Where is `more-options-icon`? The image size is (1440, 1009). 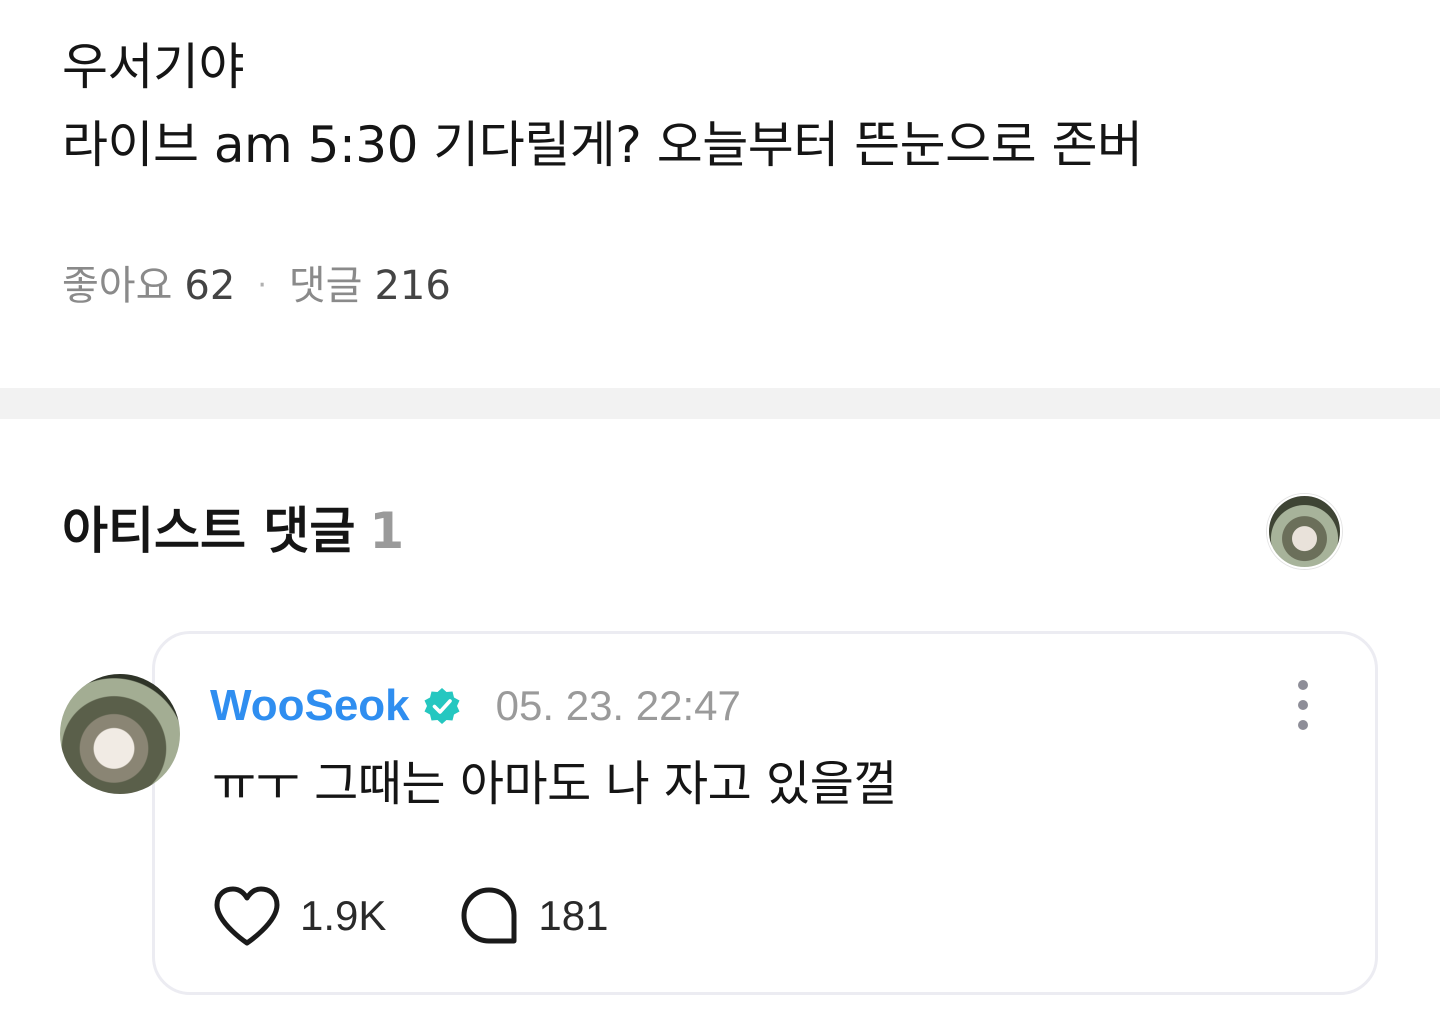 more-options-icon is located at coordinates (1303, 705).